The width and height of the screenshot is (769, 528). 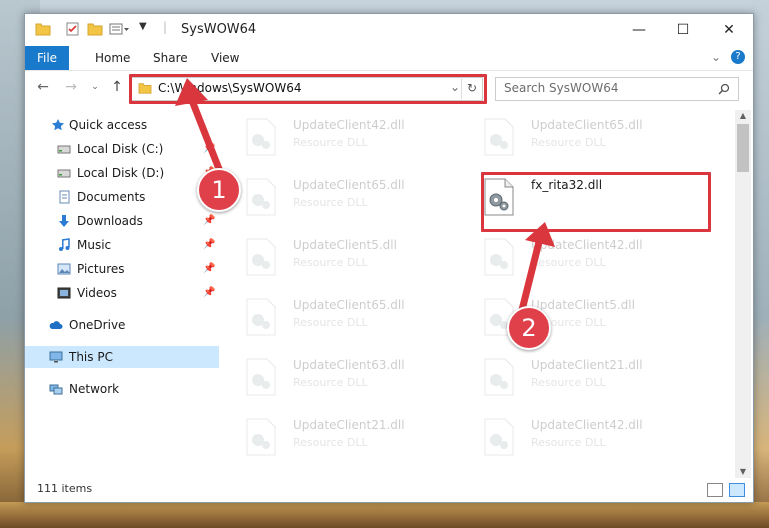 I want to click on desktop-wallpaper-bottom, so click(x=384, y=515).